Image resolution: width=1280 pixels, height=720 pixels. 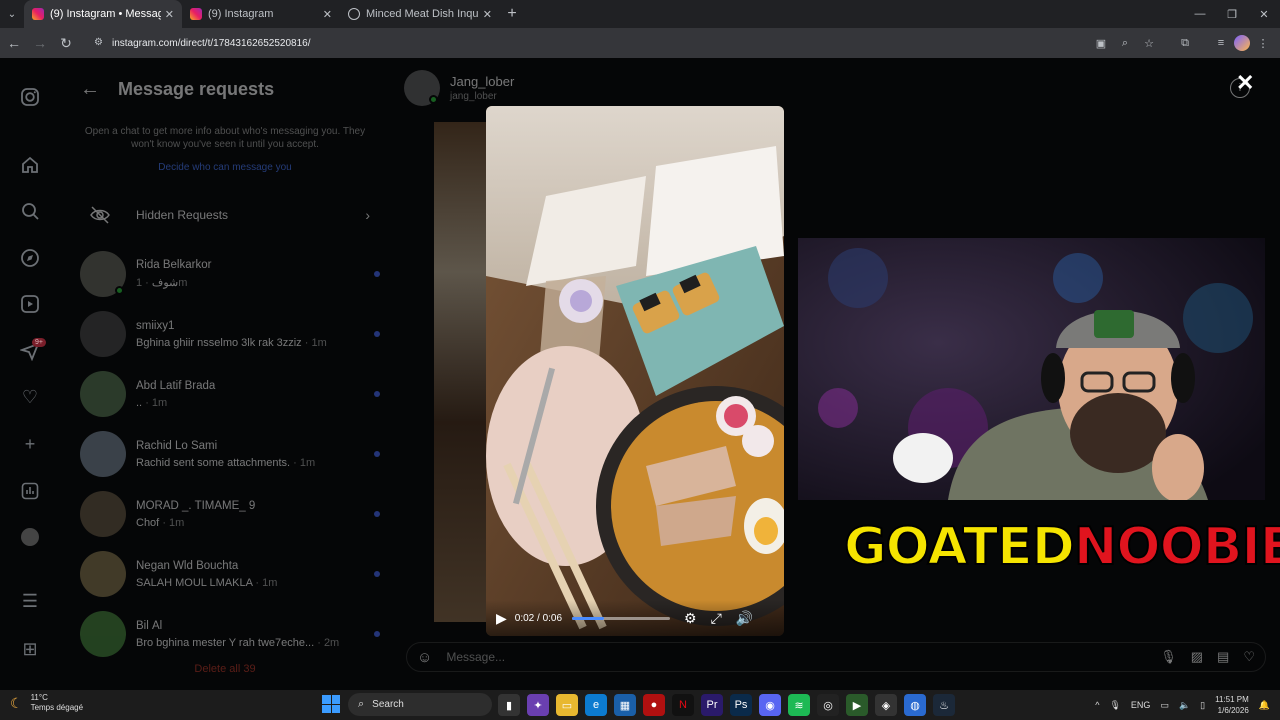 I want to click on chat-name: Jang_lober, so click(x=482, y=81).